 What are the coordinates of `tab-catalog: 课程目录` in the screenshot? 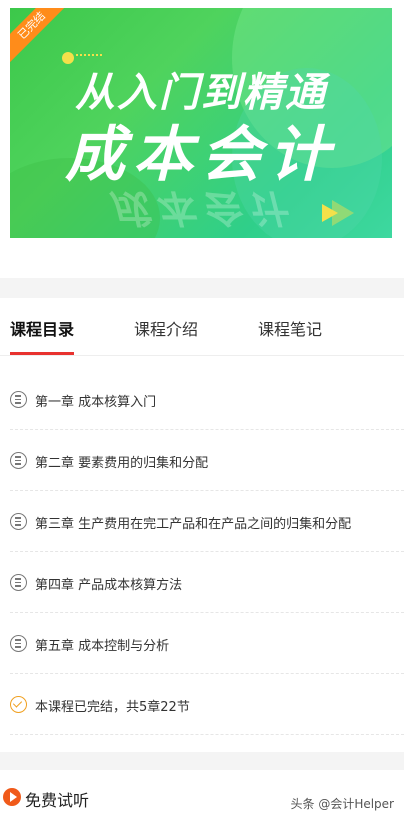 It's located at (42, 328).